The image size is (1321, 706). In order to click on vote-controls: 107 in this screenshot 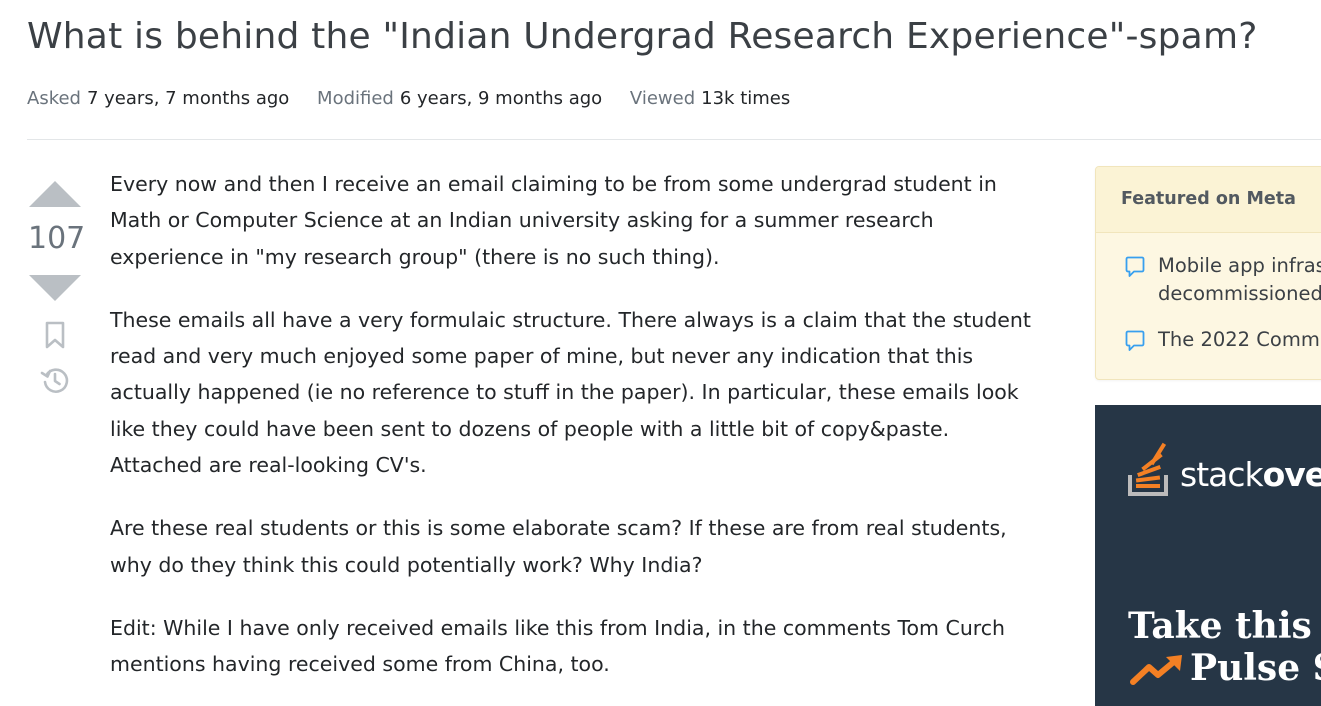, I will do `click(57, 287)`.